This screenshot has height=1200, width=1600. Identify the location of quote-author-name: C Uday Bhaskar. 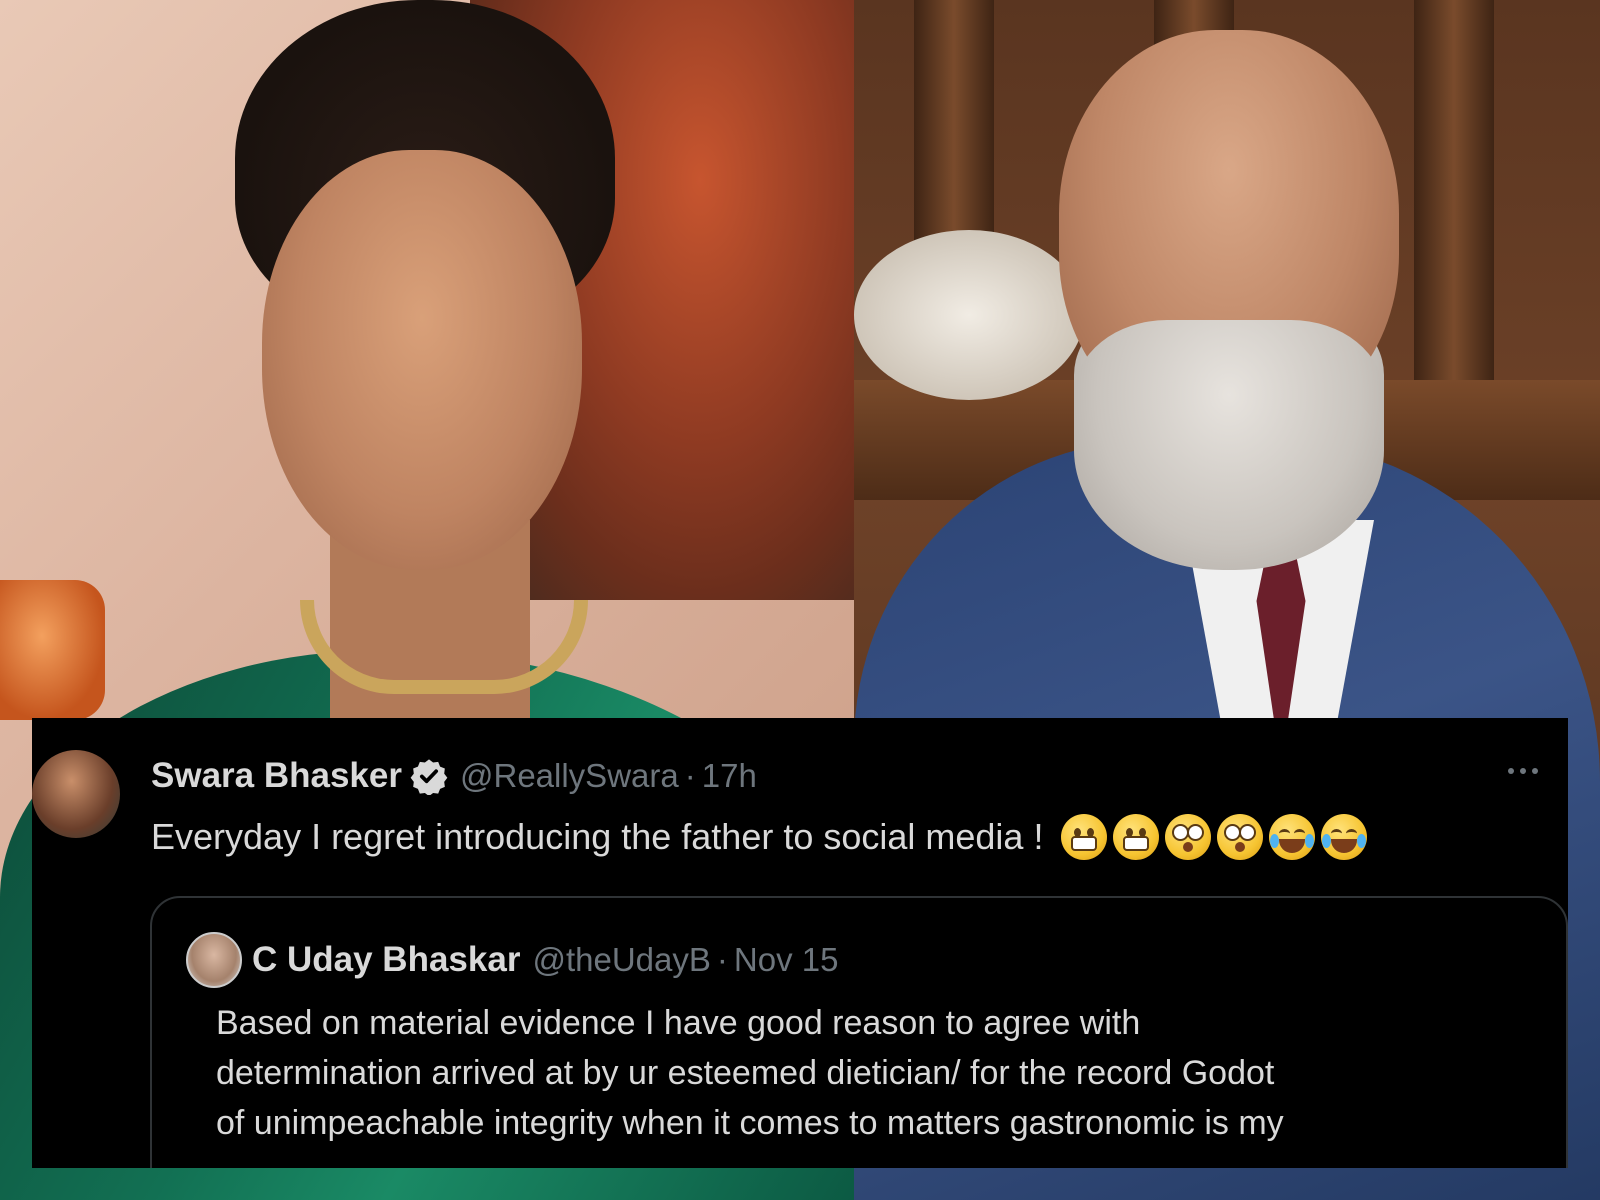
(386, 960).